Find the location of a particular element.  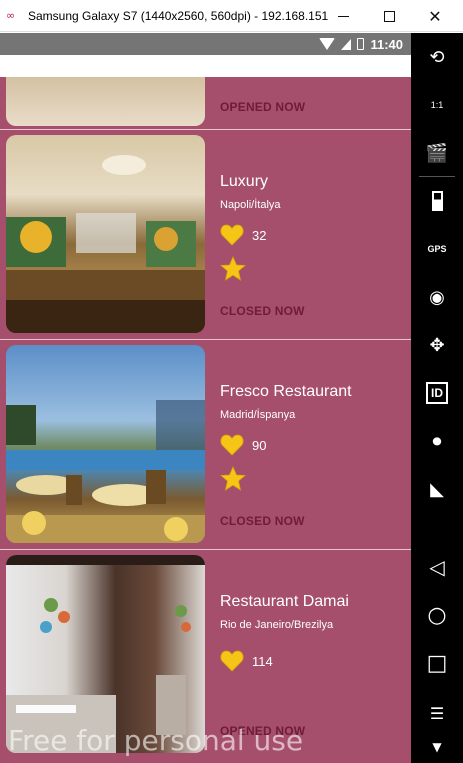

expand-down-icon: ▼ is located at coordinates (437, 745).